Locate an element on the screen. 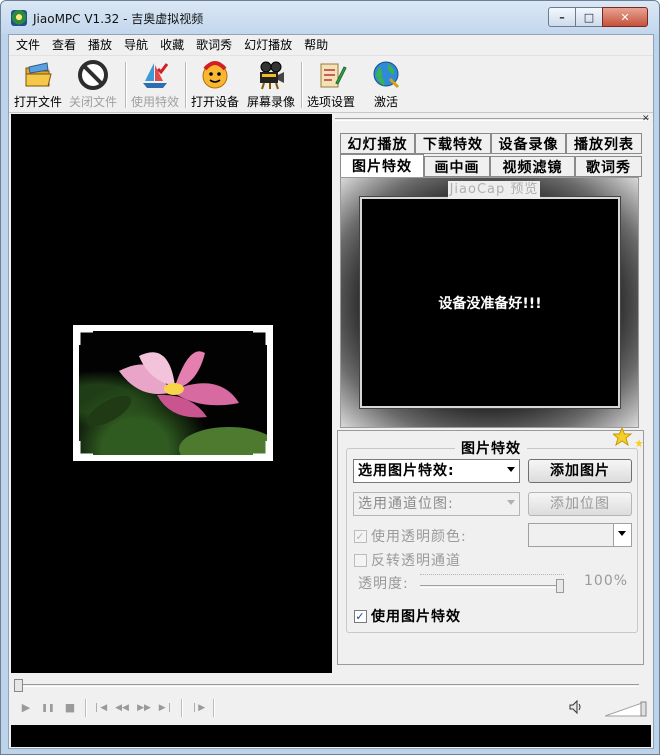 The width and height of the screenshot is (660, 755). transparency-value-text: 100% is located at coordinates (606, 581).